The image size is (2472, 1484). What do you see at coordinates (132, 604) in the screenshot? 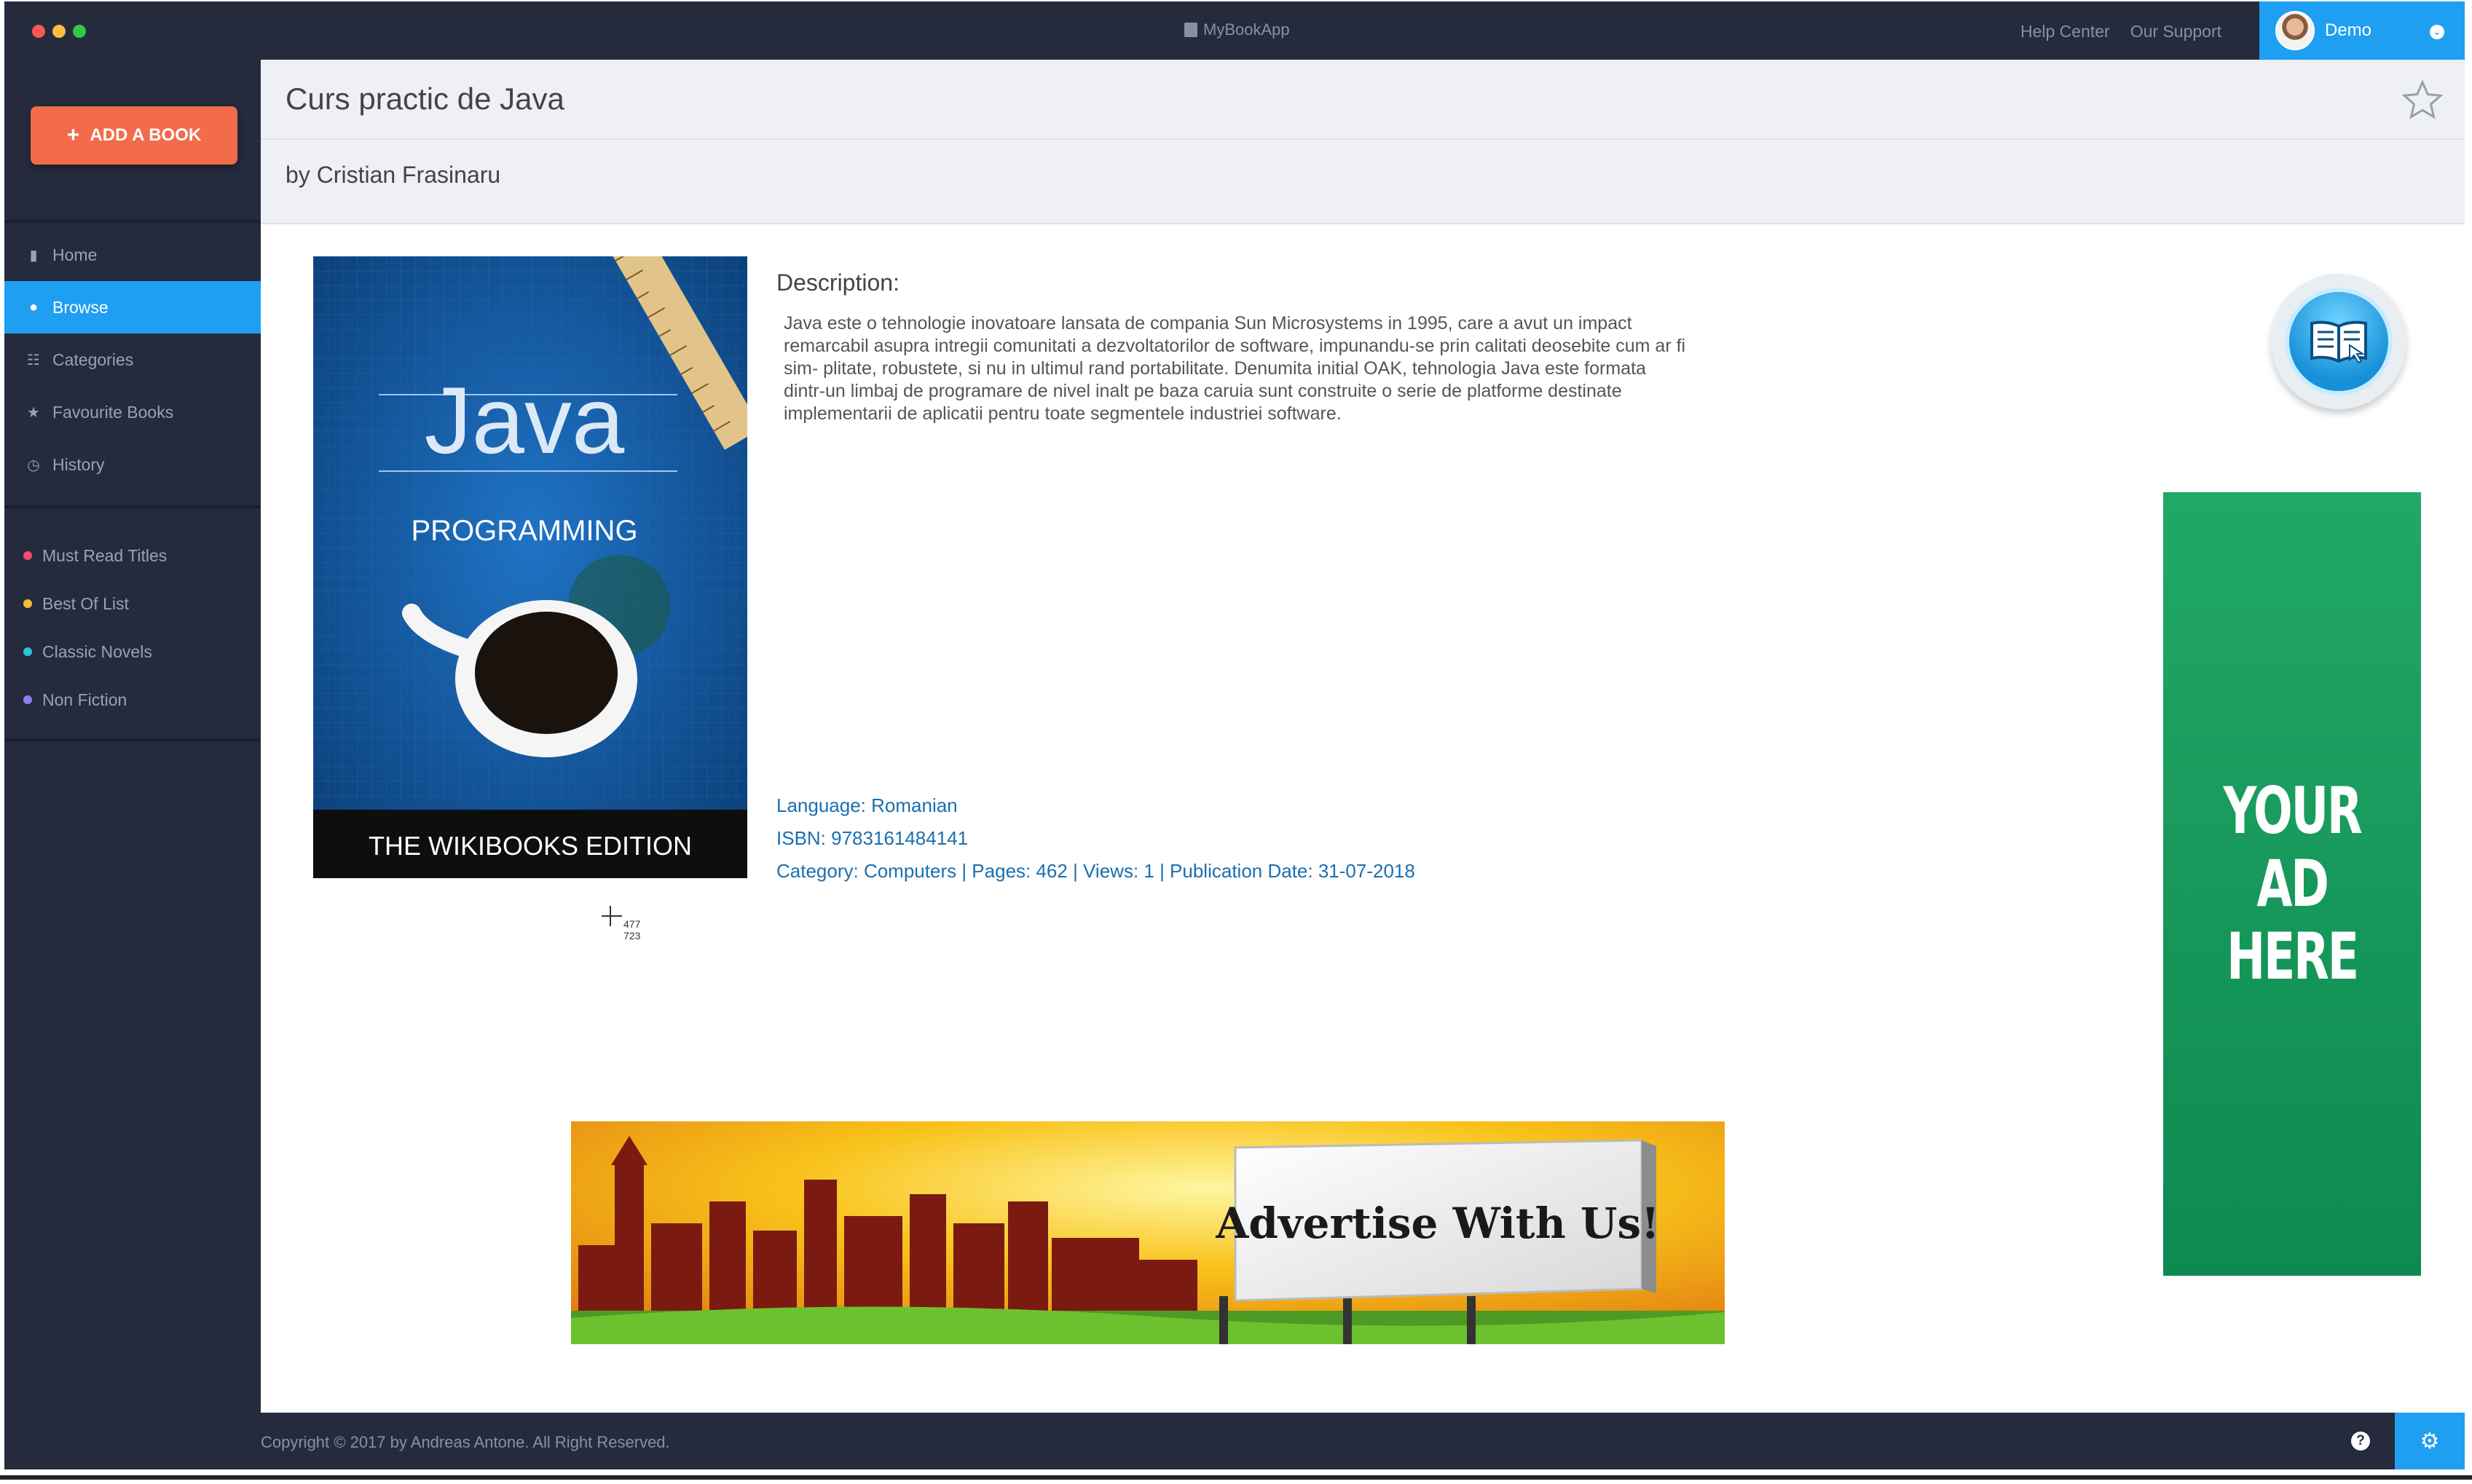
I see `list-item-best-of: Best Of List` at bounding box center [132, 604].